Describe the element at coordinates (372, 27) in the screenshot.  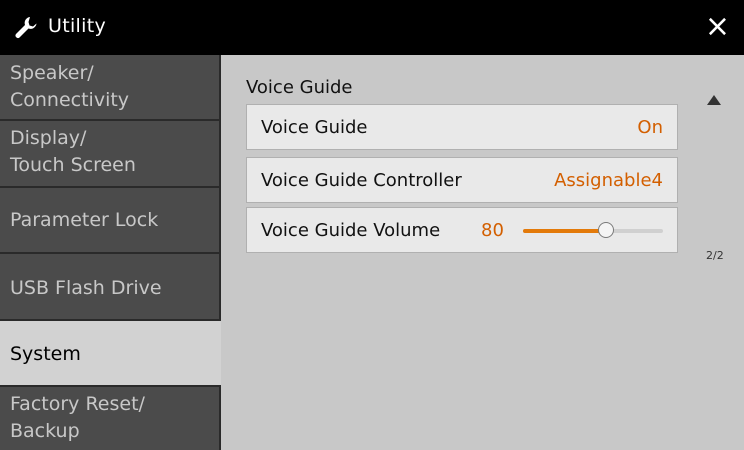
I see `title-bar: Utility ×` at that location.